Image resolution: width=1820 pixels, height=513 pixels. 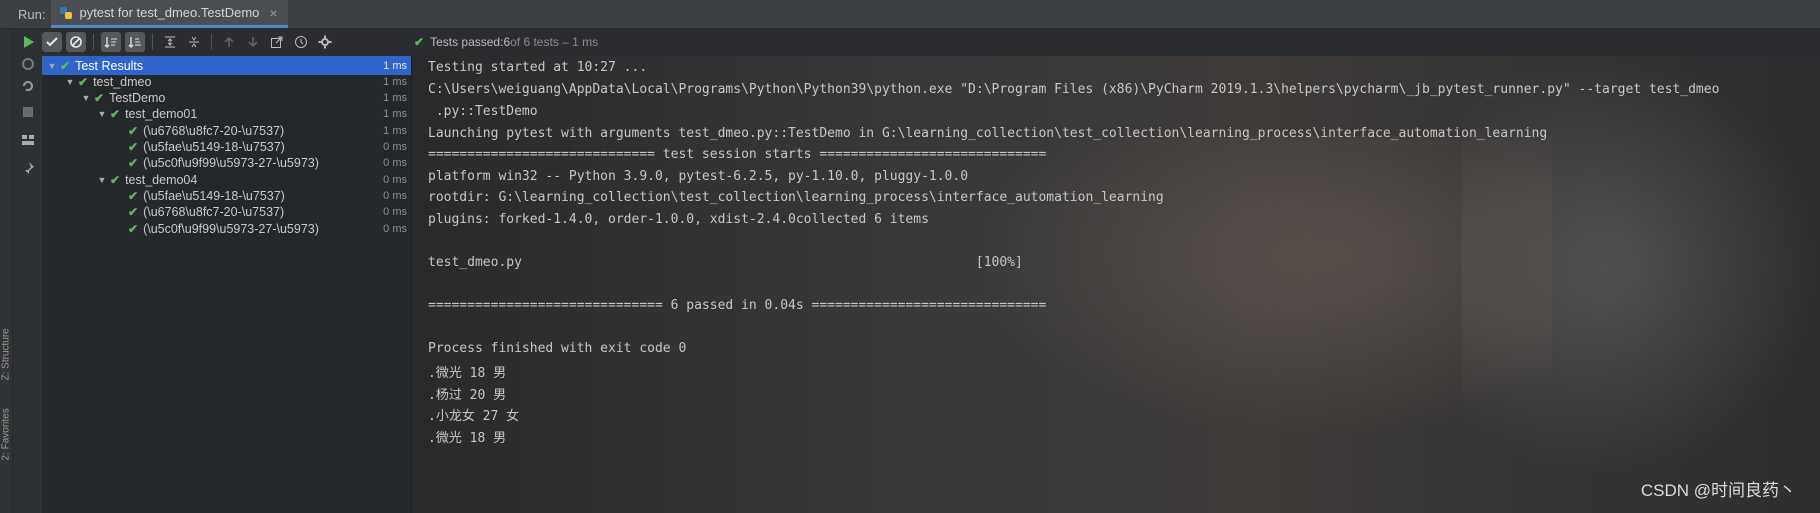 I want to click on settings-gear-icon, so click(x=325, y=42).